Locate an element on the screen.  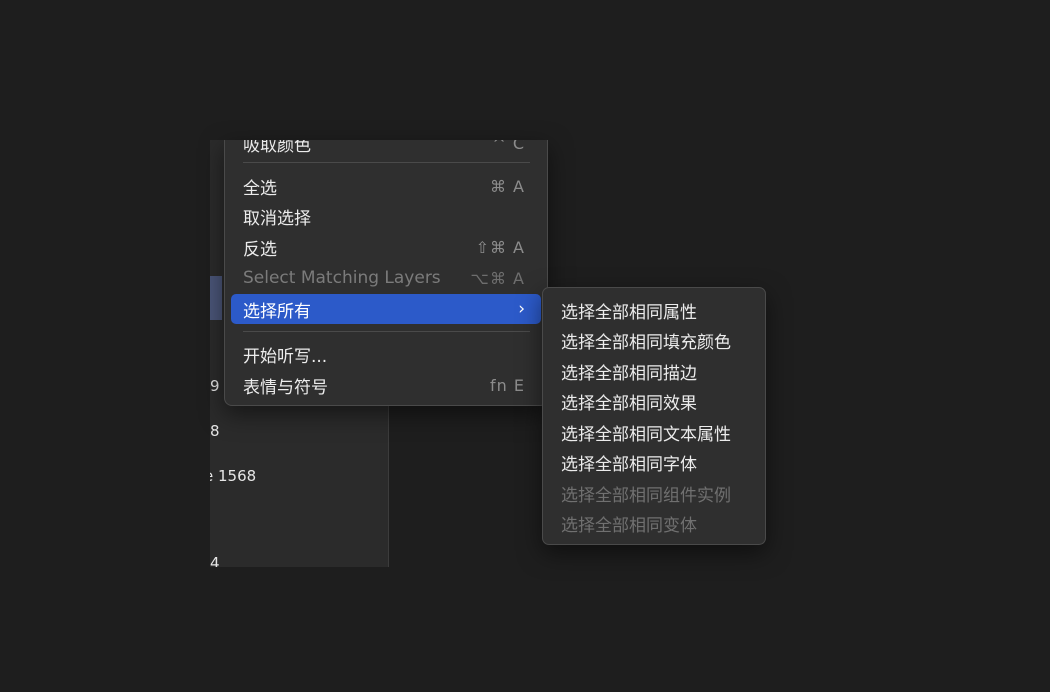
menu-item-shortcut: fn E is located at coordinates (507, 385).